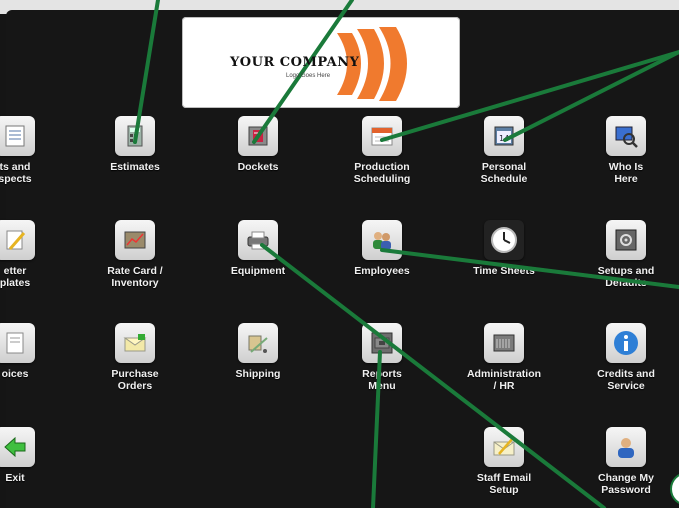  I want to click on menu-item-equipment: Equipment, so click(258, 248).